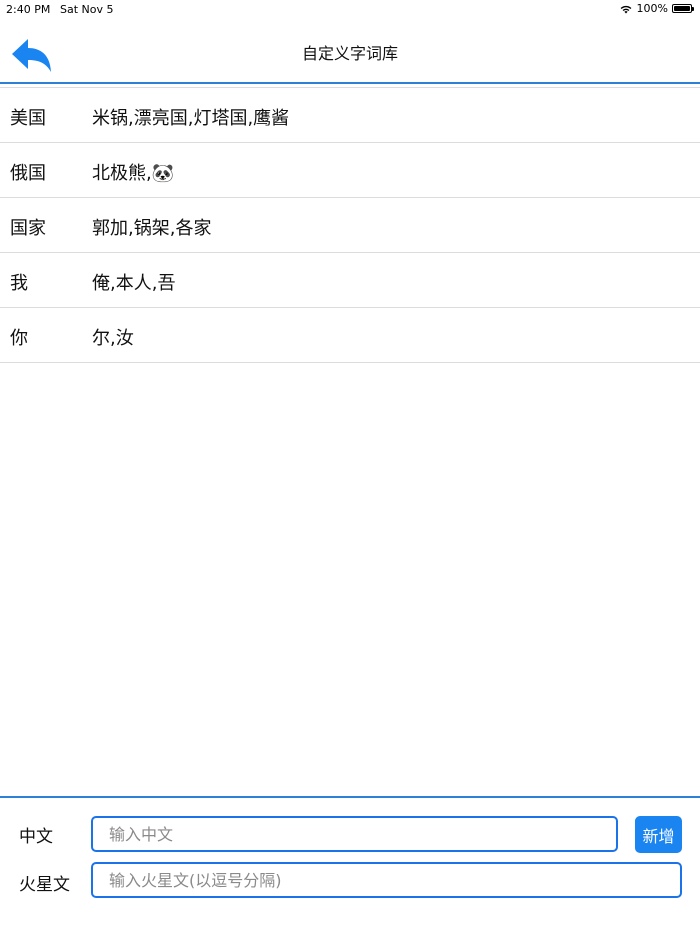 This screenshot has width=700, height=934. I want to click on page-title: 自定义字词库, so click(349, 53).